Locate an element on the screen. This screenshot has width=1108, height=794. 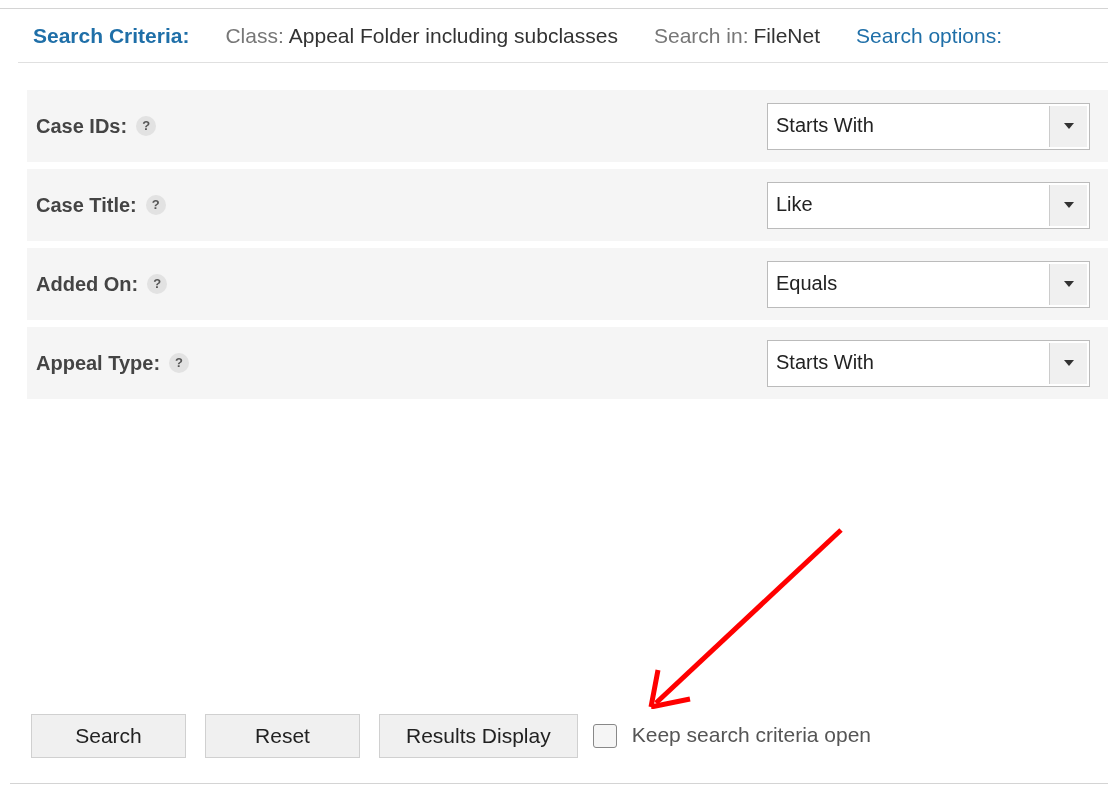
dropdown-value: Like is located at coordinates (794, 204).